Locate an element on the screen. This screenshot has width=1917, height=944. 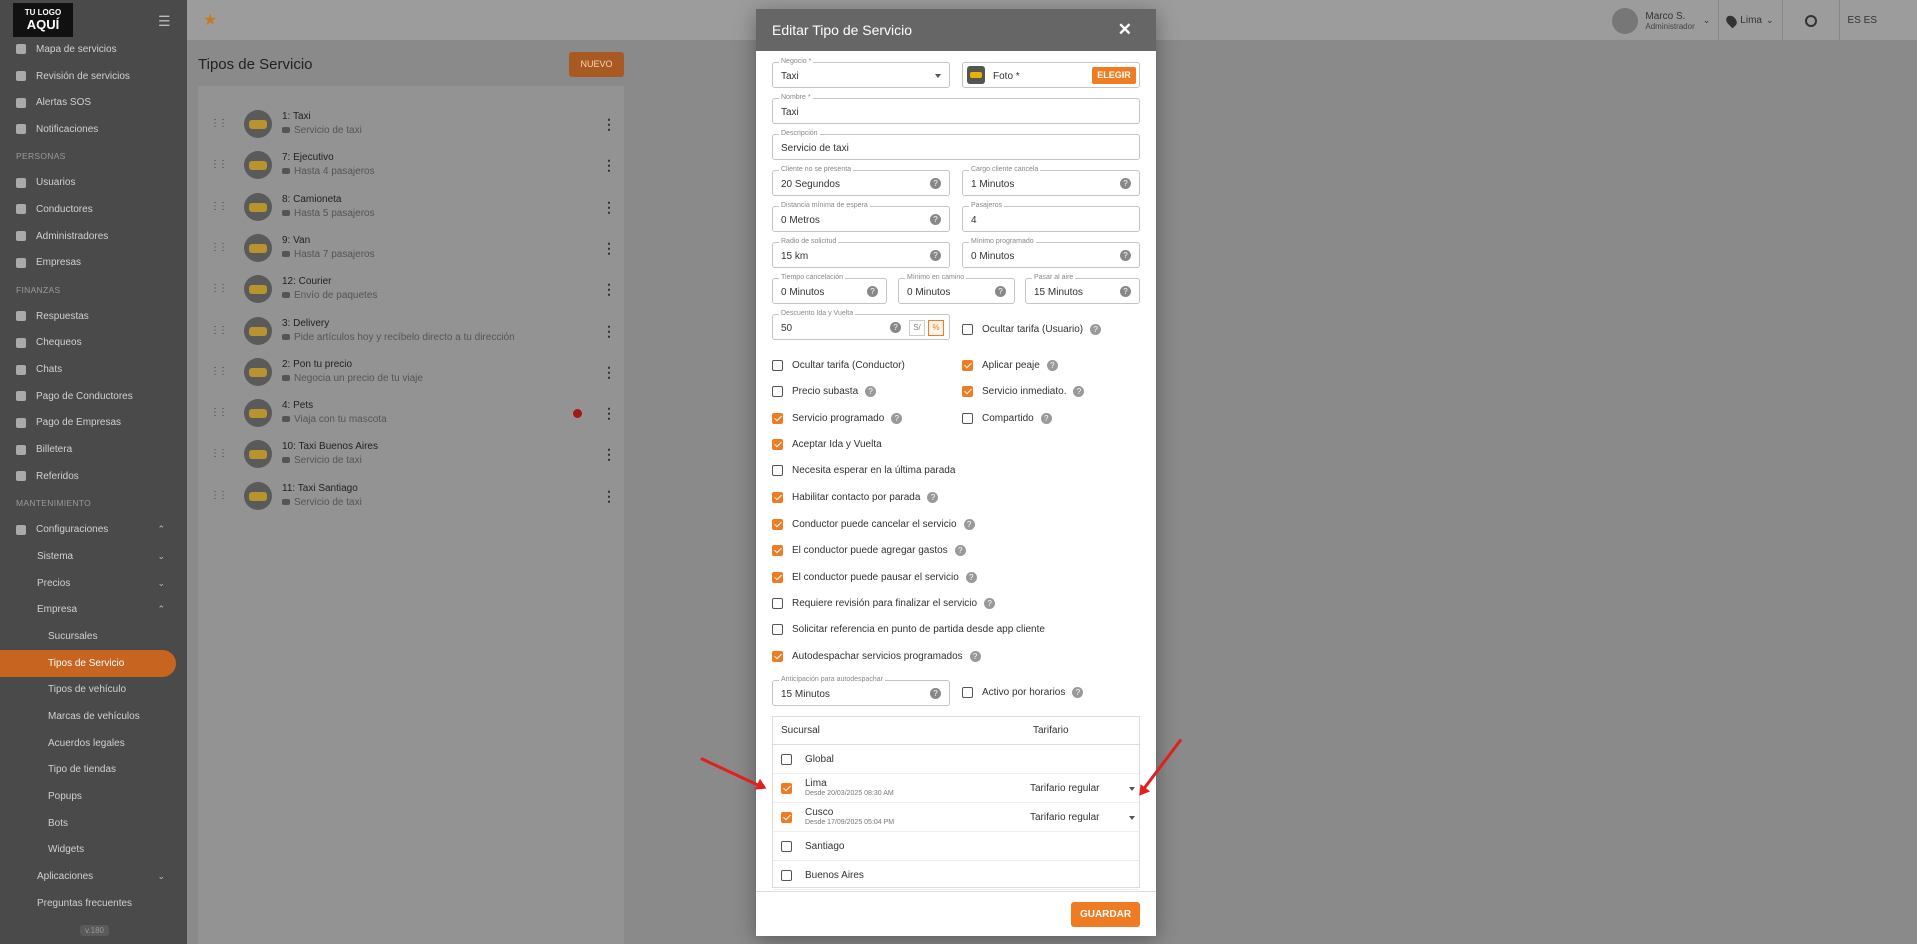
search-icon is located at coordinates (1810, 20).